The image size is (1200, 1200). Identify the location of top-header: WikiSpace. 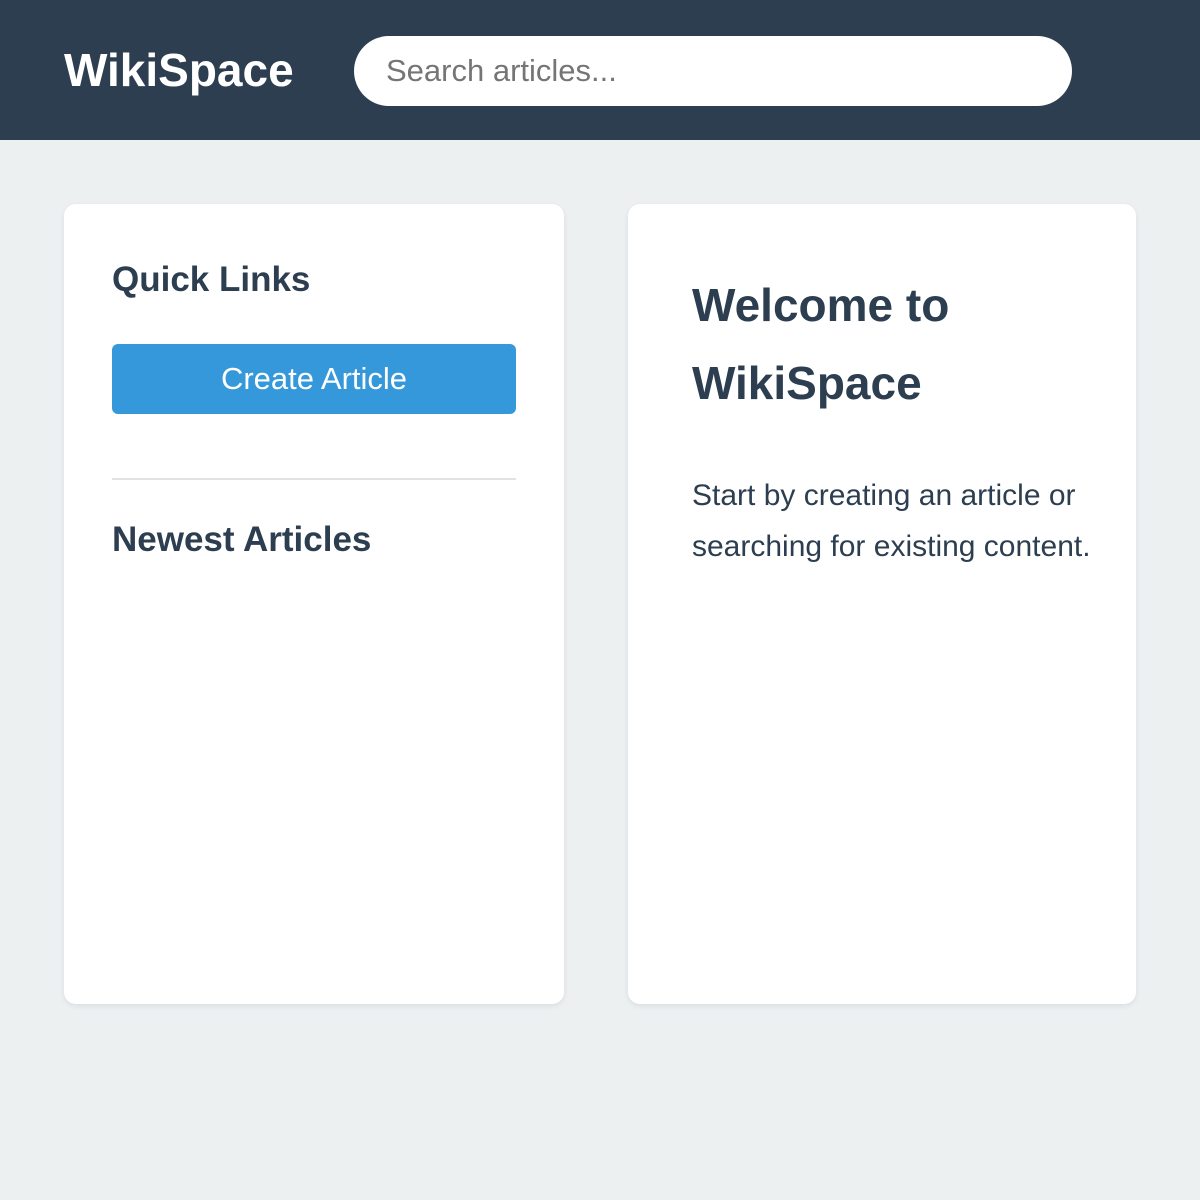
(600, 70).